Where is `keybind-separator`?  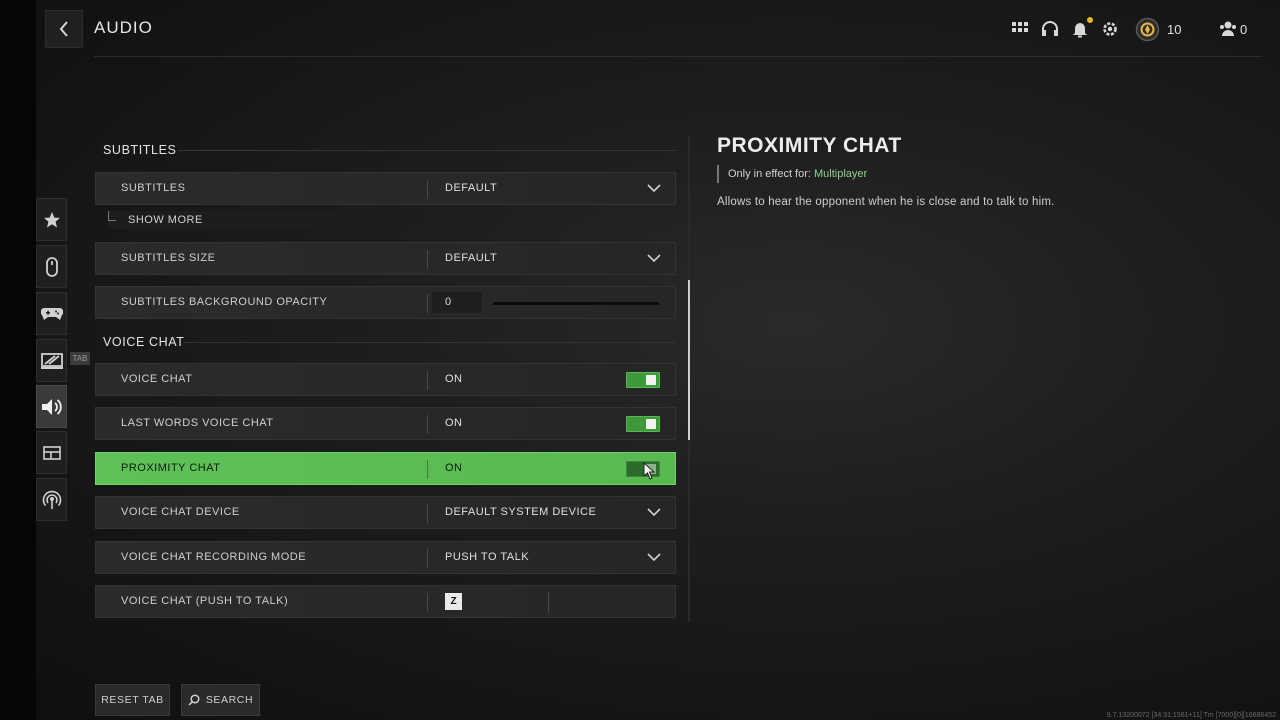
keybind-separator is located at coordinates (548, 602).